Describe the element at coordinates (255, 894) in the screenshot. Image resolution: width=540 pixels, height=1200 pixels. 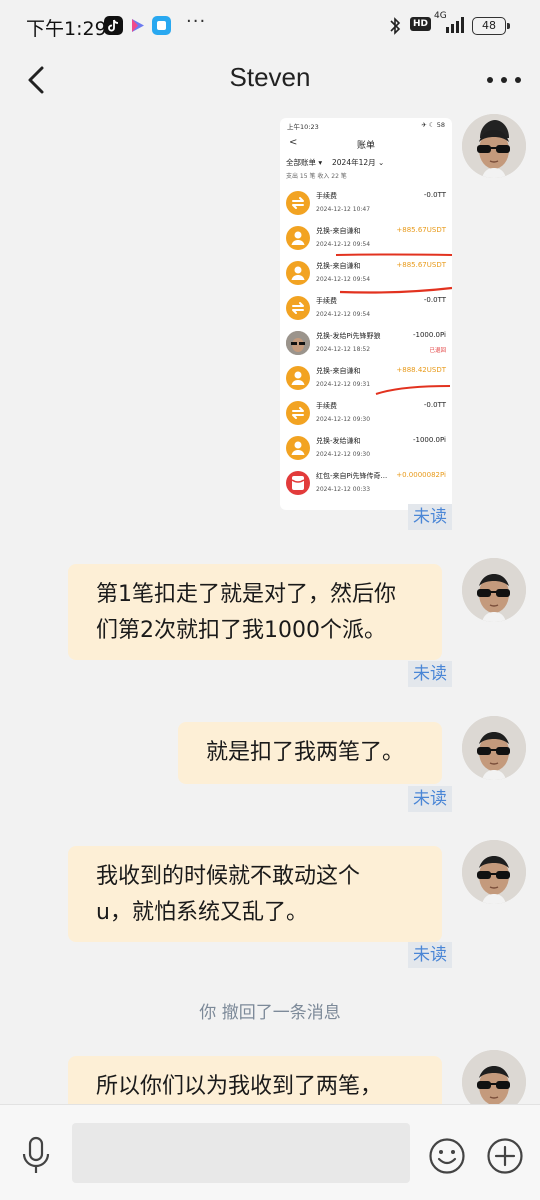
I see `message-bubble: 我收到的时候就不敢动这个 u，就怕系统又乱了。` at that location.